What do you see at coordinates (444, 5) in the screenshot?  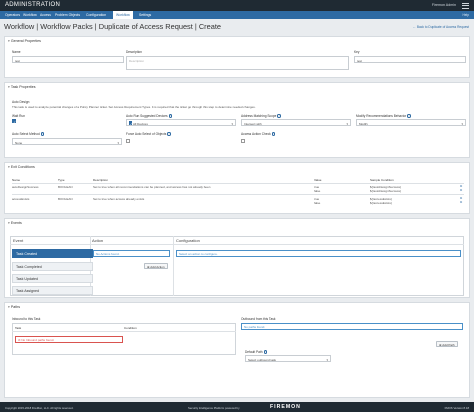 I see `user-menu: Firemon Admin` at bounding box center [444, 5].